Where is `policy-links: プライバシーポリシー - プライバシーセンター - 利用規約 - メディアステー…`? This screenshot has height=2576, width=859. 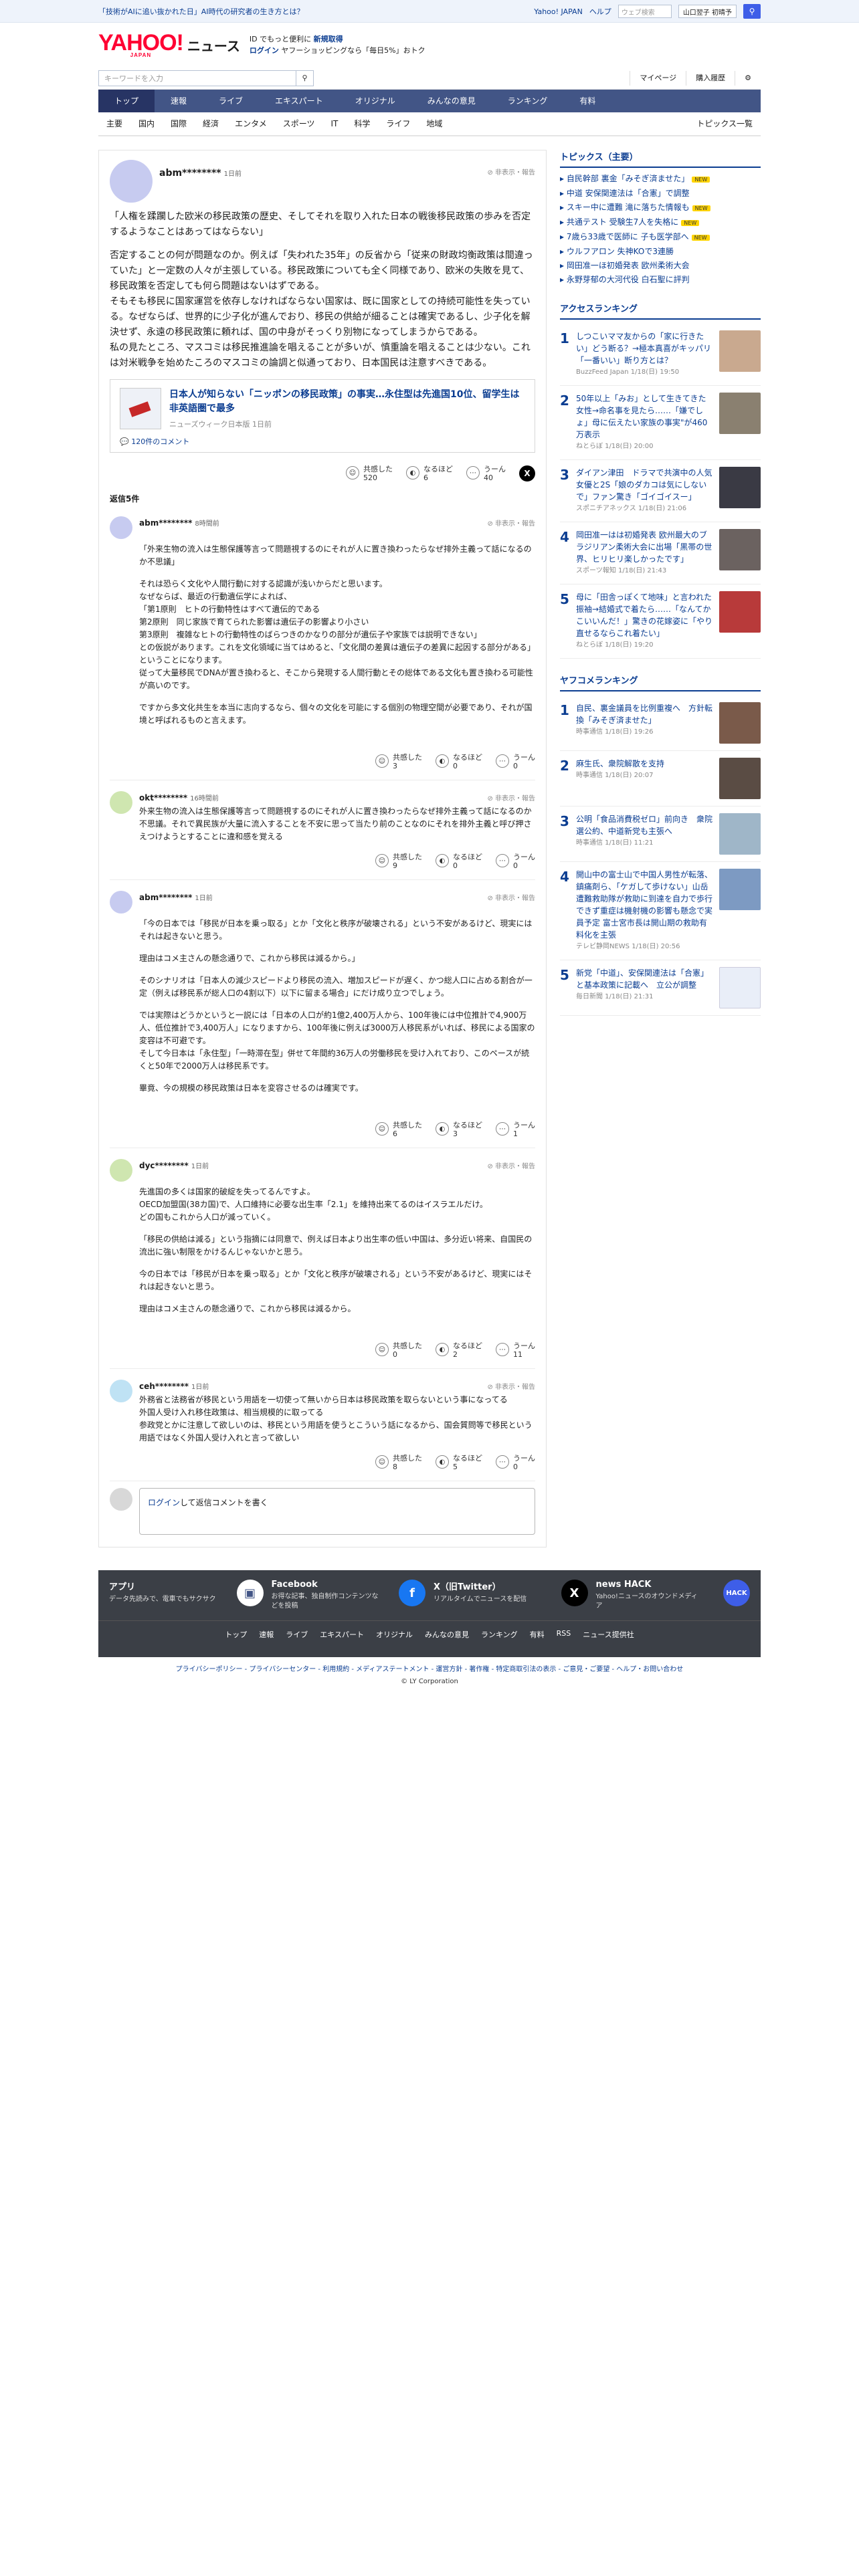
policy-links: プライバシーポリシー - プライバシーセンター - 利用規約 - メディアステー… is located at coordinates (429, 1670).